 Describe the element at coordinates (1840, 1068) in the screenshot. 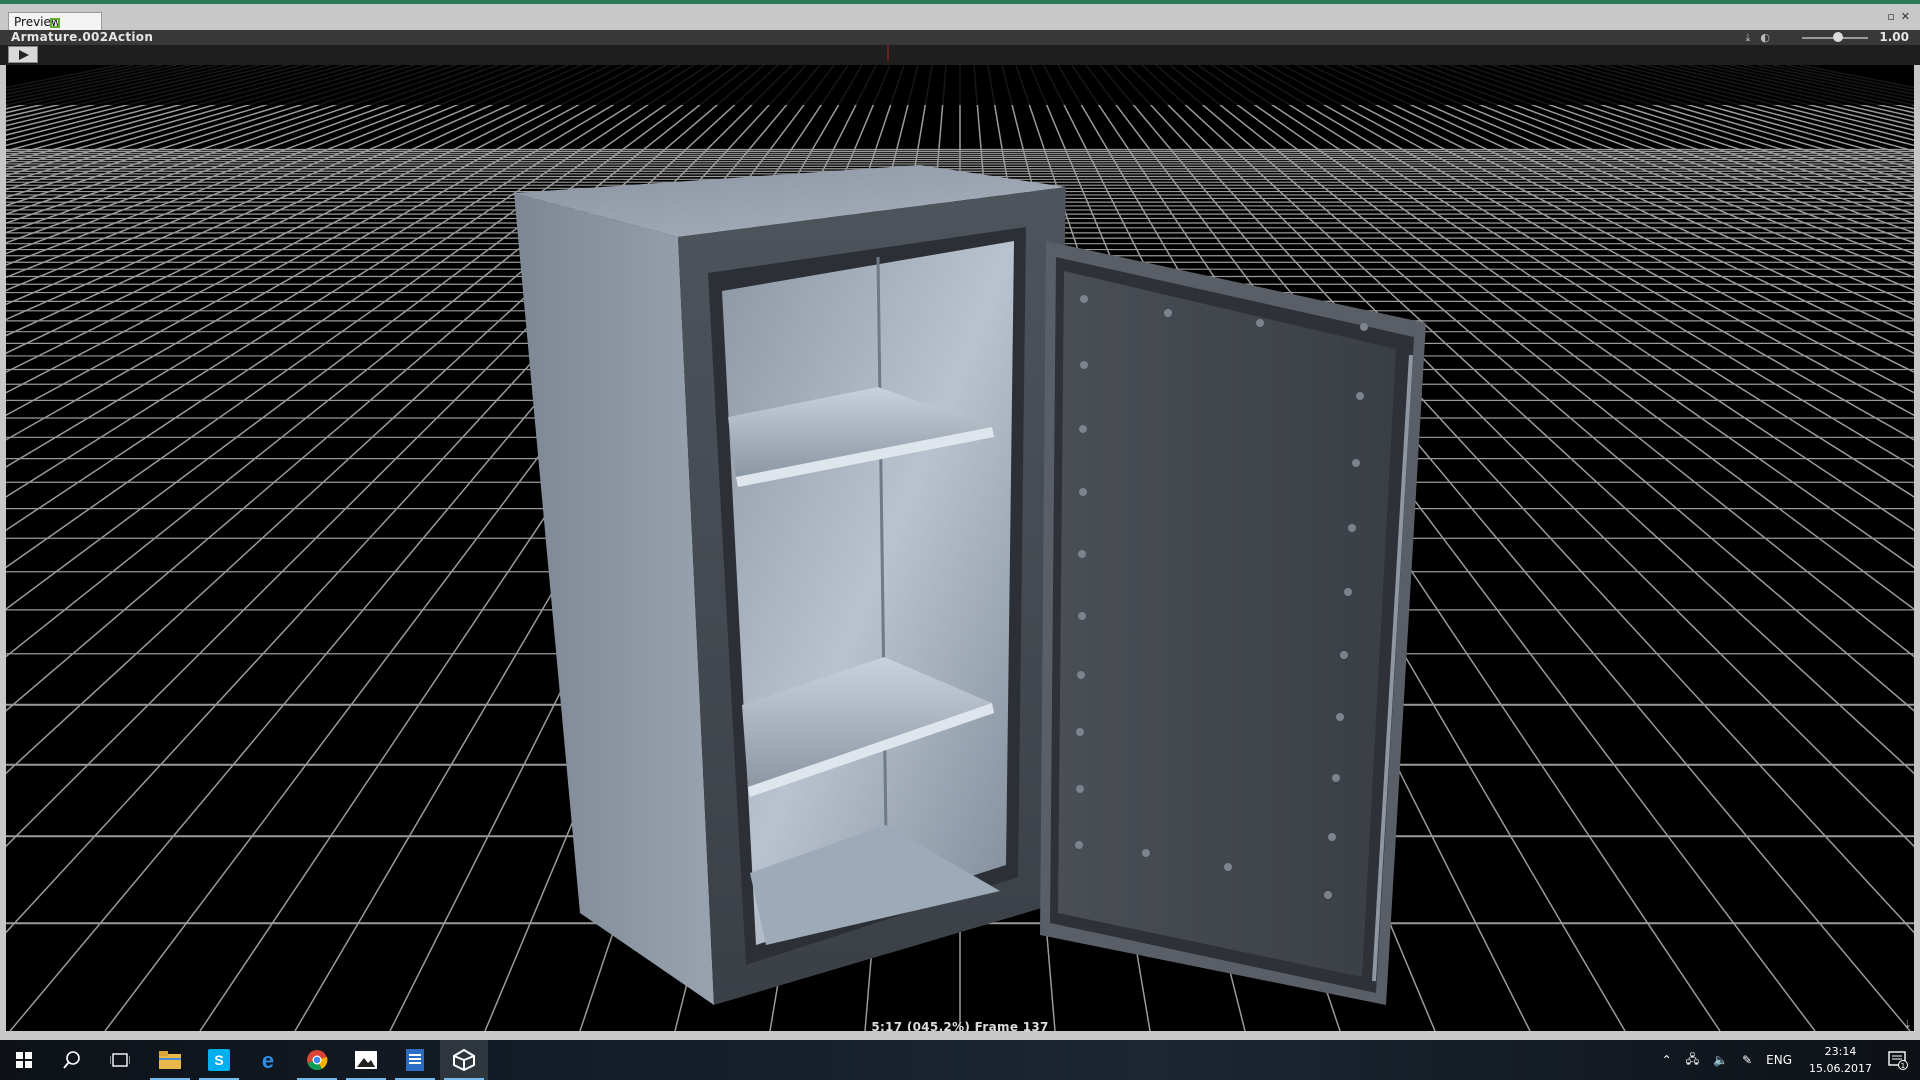

I see `clock-date: 15.06.2017` at that location.